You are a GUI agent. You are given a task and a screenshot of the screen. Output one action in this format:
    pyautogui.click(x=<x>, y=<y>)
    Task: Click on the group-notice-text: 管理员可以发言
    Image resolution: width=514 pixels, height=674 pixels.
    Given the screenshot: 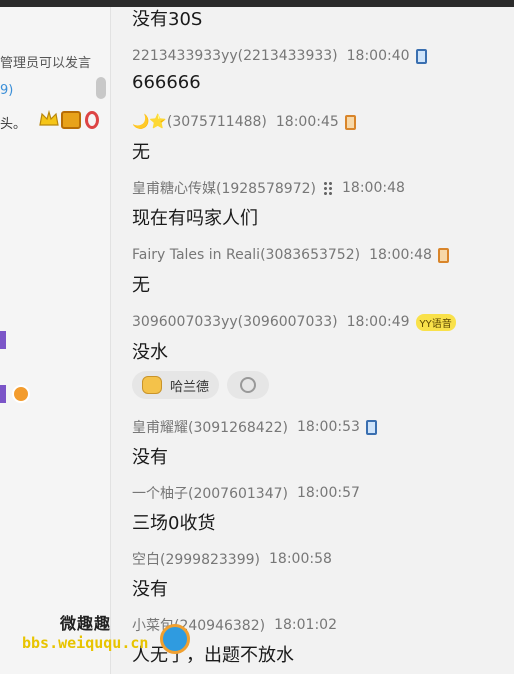 What is the action you would take?
    pyautogui.click(x=46, y=63)
    